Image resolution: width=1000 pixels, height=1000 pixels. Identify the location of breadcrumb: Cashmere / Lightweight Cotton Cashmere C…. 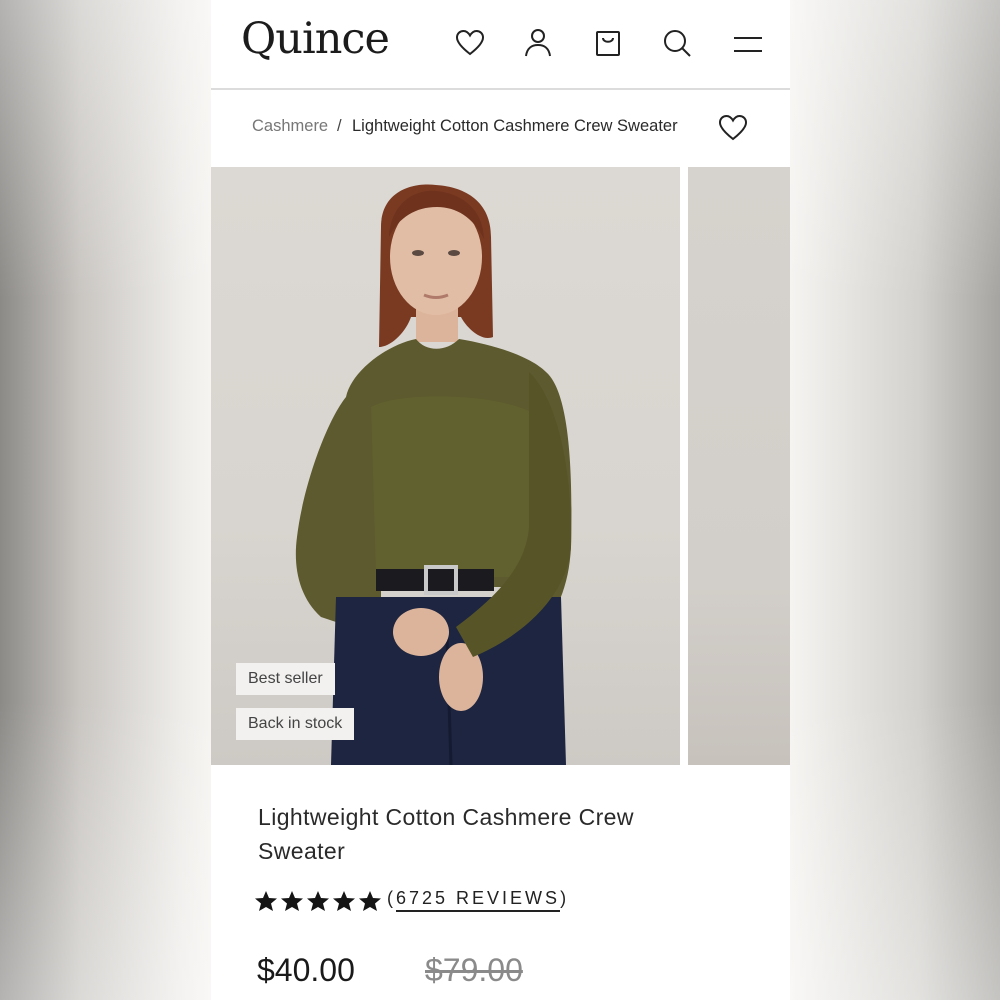
(500, 128).